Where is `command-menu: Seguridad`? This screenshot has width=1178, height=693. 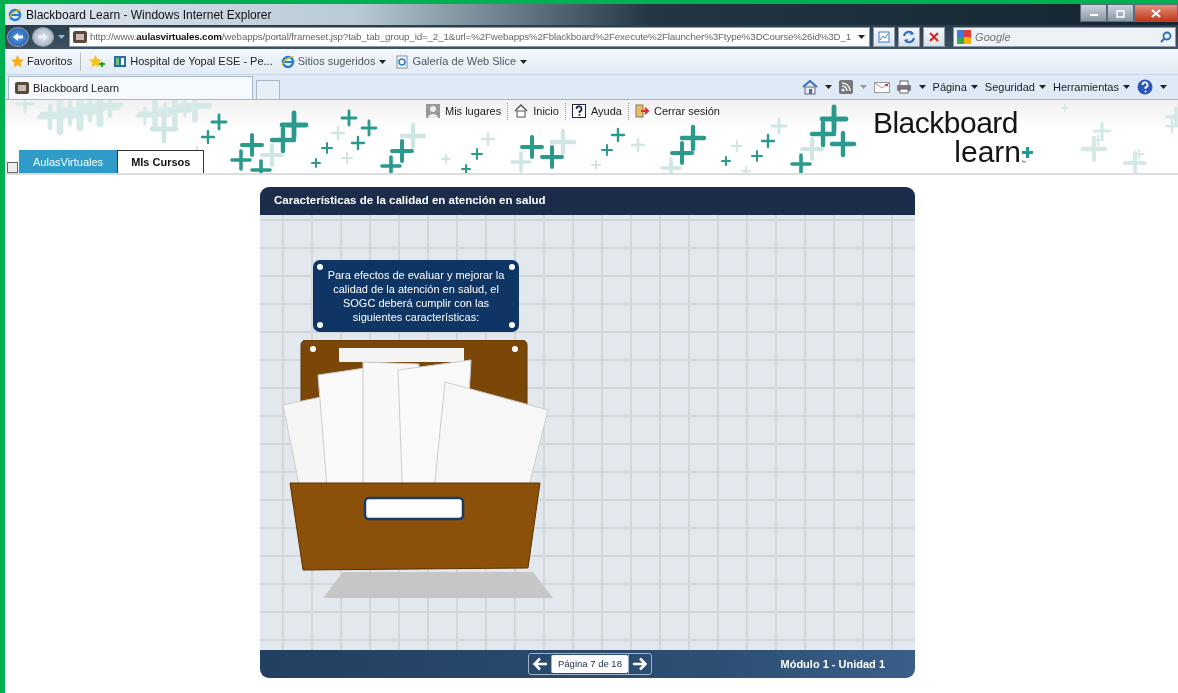
command-menu: Seguridad is located at coordinates (1015, 87).